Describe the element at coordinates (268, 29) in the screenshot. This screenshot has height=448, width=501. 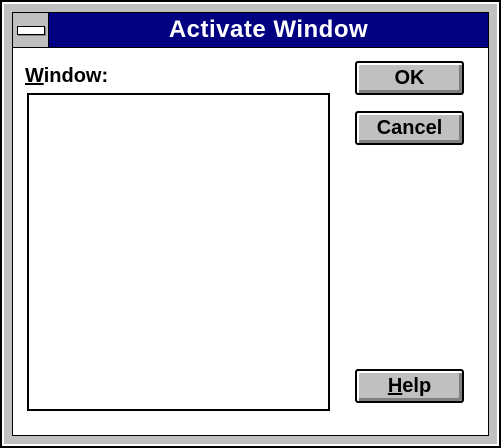
I see `dialog-title: Activate Window` at that location.